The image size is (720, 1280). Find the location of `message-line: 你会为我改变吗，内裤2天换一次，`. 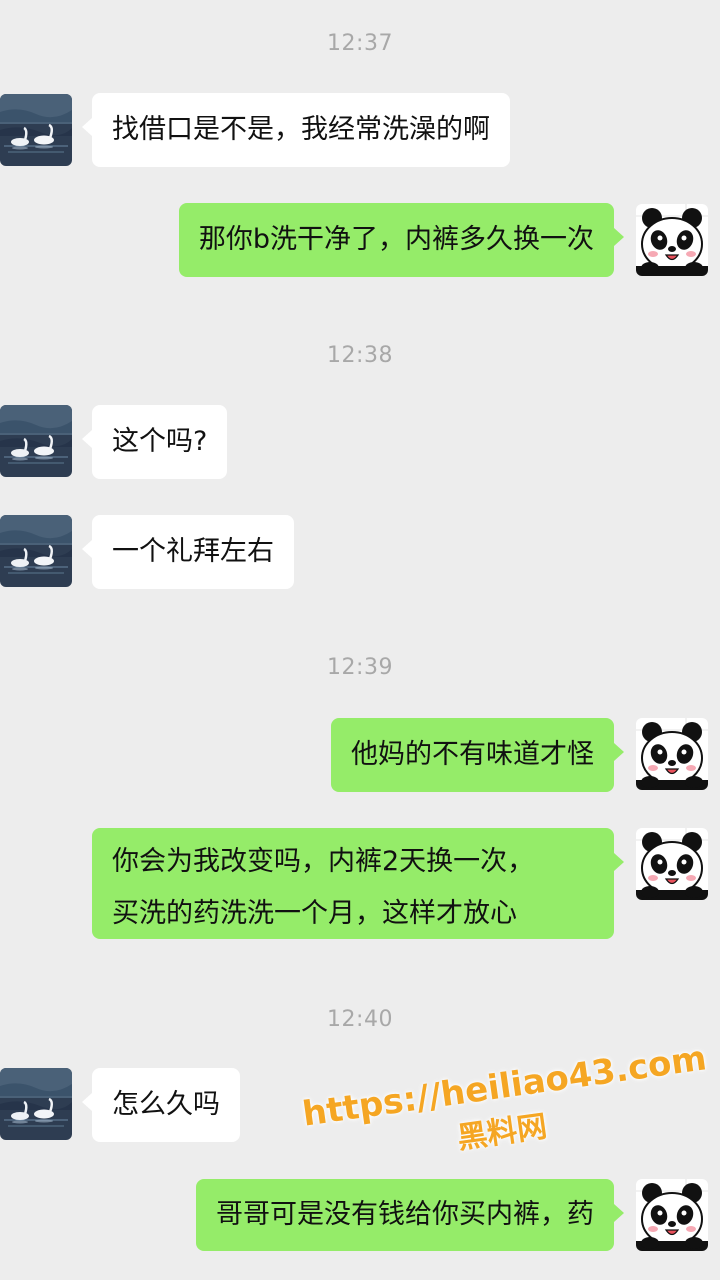

message-line: 你会为我改变吗，内裤2天换一次， is located at coordinates (323, 861).